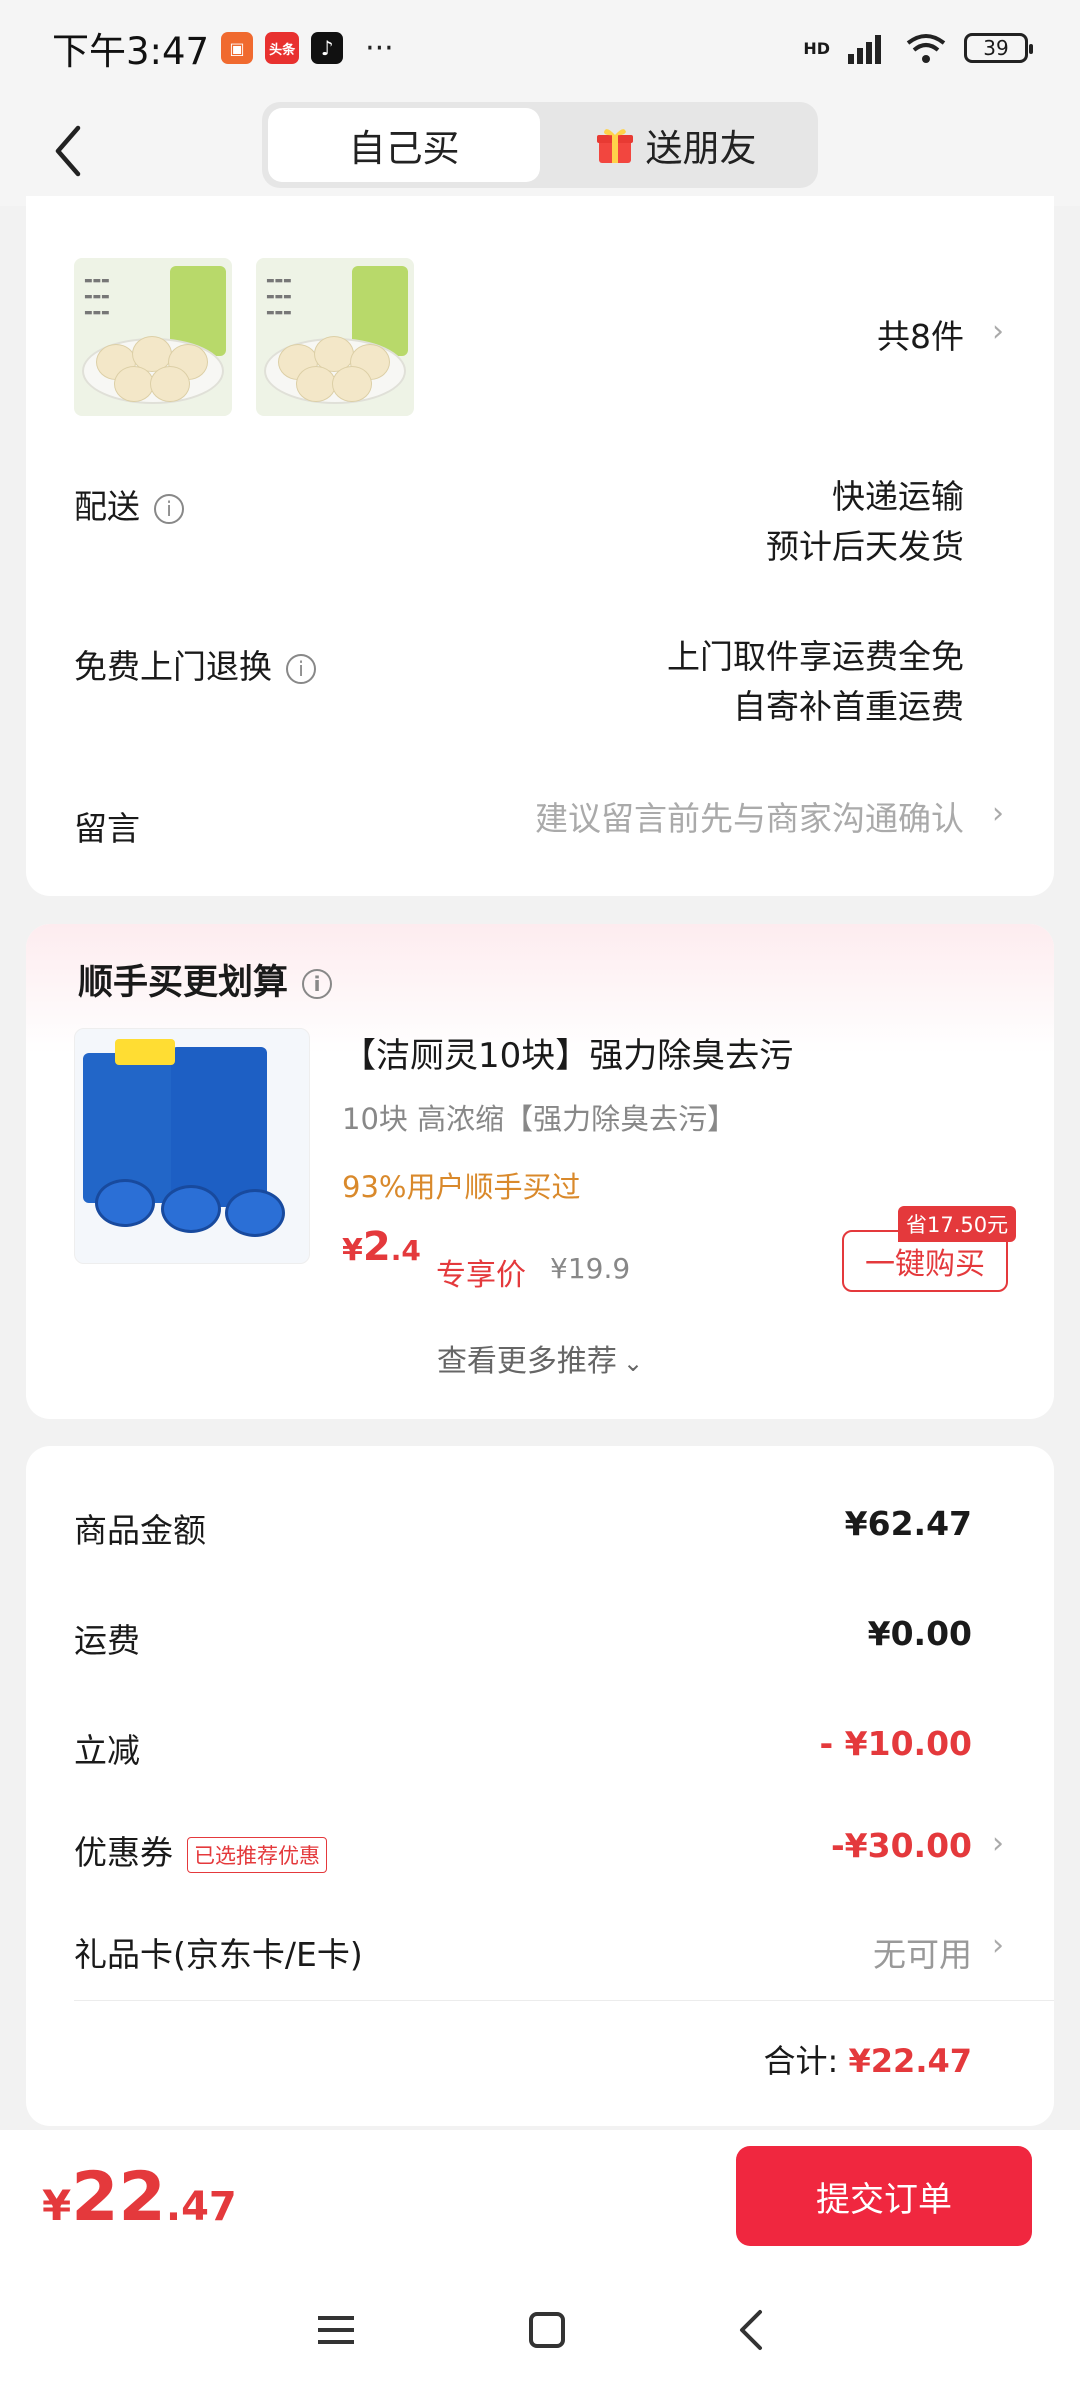 The image size is (1080, 2400). Describe the element at coordinates (336, 2330) in the screenshot. I see `menu-icon` at that location.